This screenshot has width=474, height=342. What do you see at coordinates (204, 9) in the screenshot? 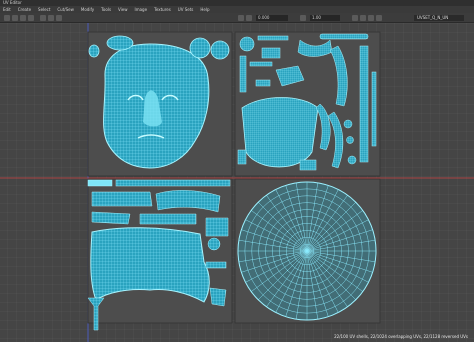
I see `menu-help: Help` at bounding box center [204, 9].